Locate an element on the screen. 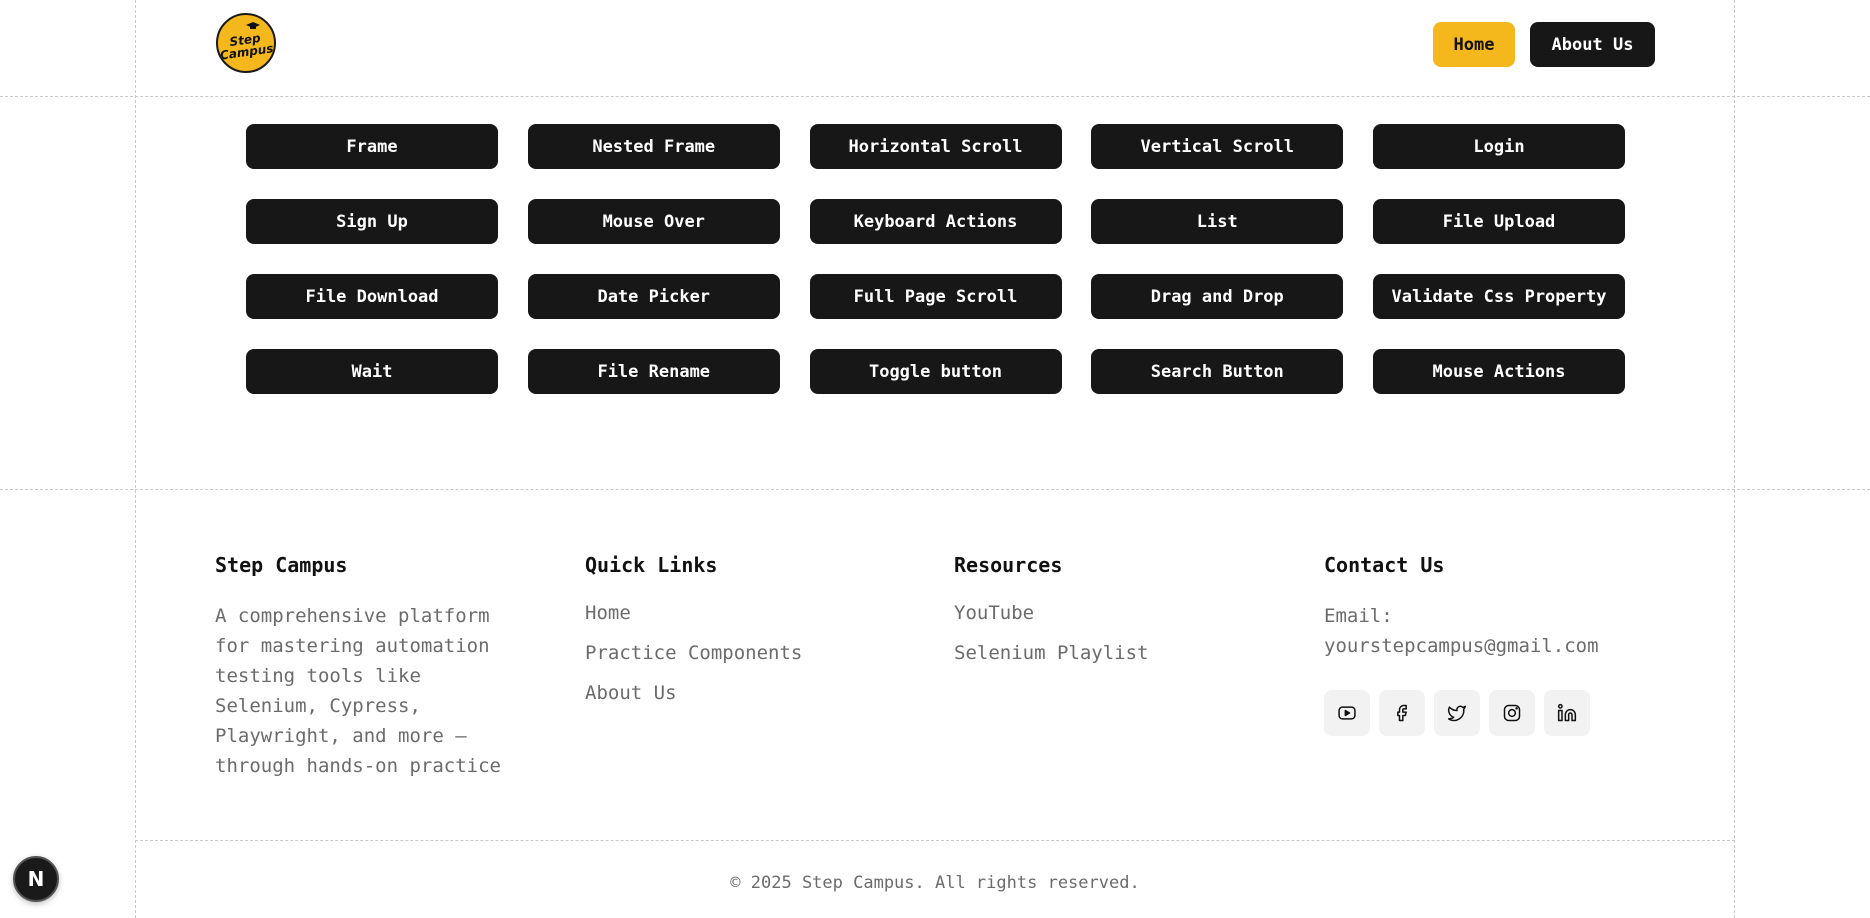  list-button: List is located at coordinates (1217, 221).